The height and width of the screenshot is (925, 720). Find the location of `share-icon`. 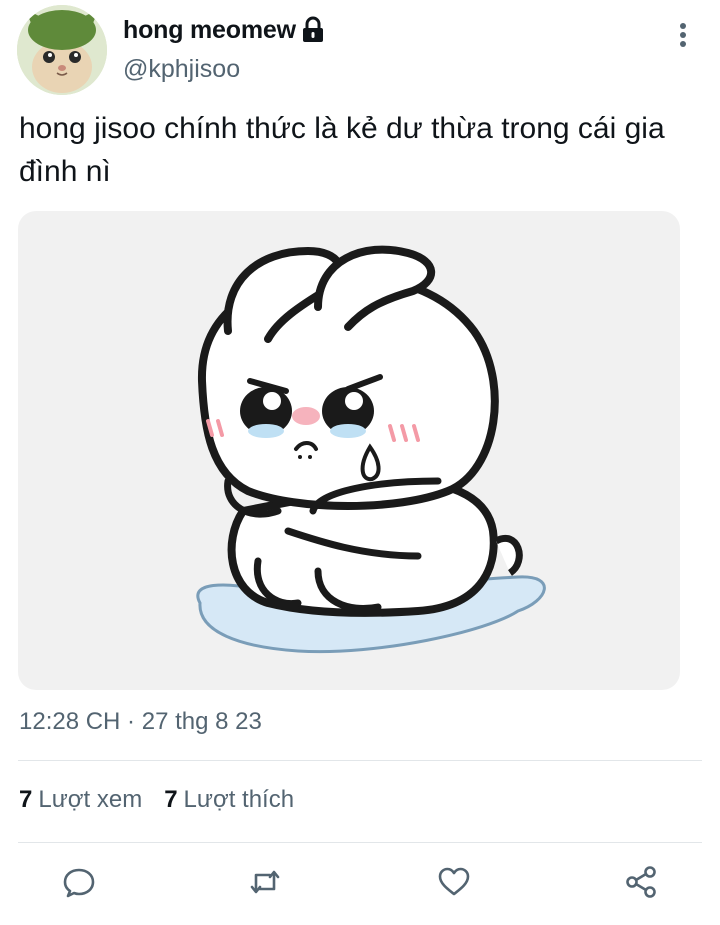

share-icon is located at coordinates (641, 882).